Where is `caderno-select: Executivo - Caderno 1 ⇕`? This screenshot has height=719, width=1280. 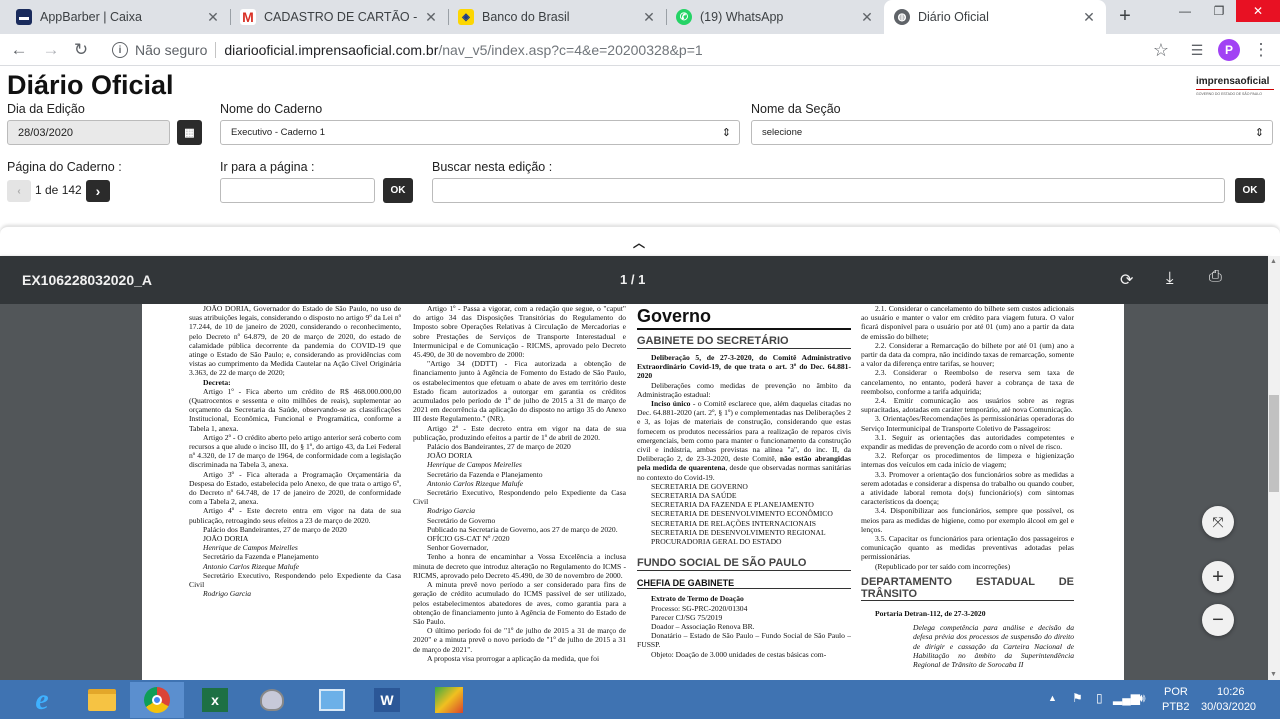 caderno-select: Executivo - Caderno 1 ⇕ is located at coordinates (480, 132).